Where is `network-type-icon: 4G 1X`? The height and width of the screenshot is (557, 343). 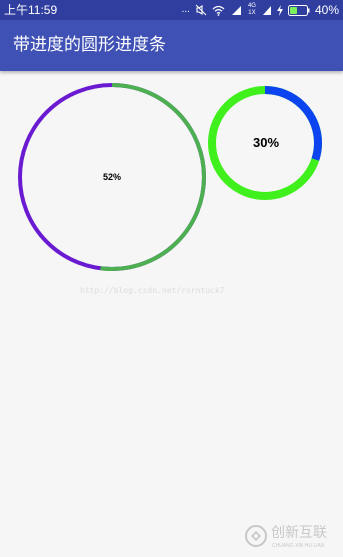
network-type-icon: 4G 1X is located at coordinates (252, 10).